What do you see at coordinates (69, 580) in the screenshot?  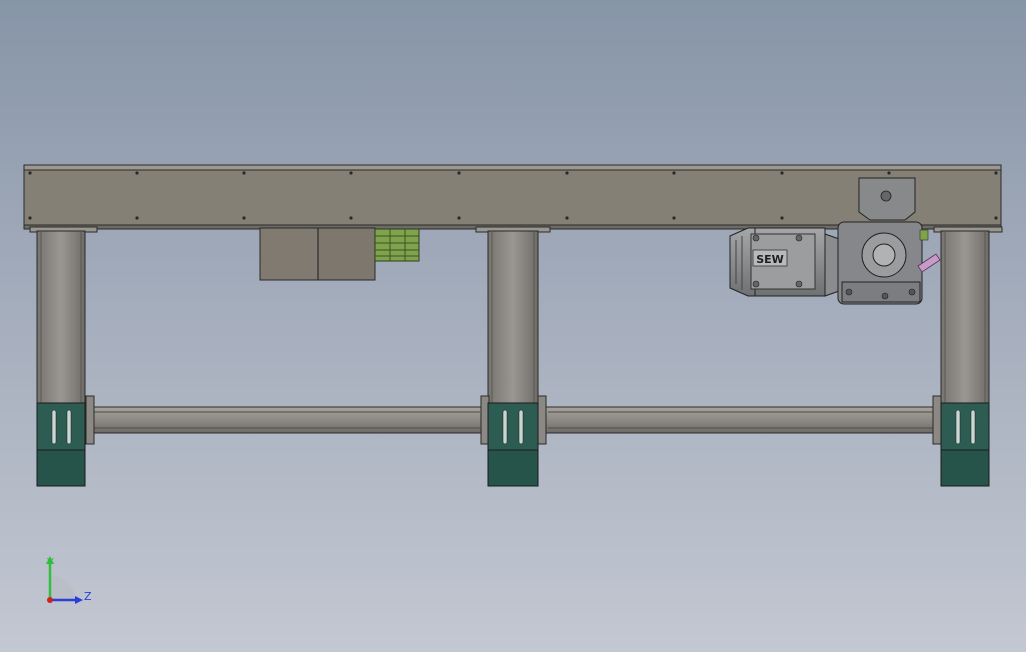 I see `orientation-triad: Y Z` at bounding box center [69, 580].